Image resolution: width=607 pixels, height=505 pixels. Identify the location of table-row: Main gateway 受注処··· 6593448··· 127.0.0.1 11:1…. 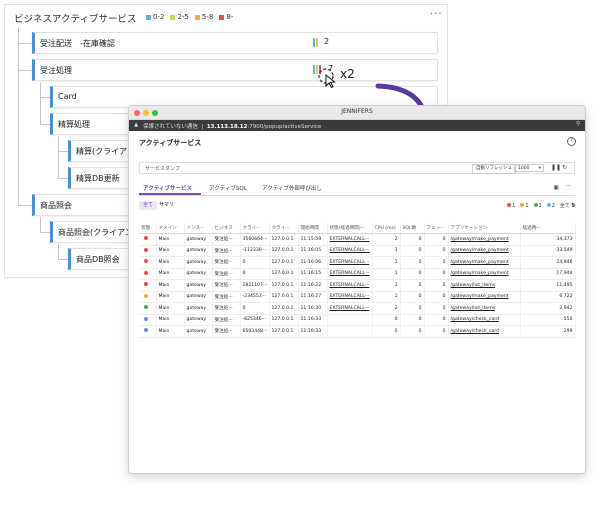
(357, 331).